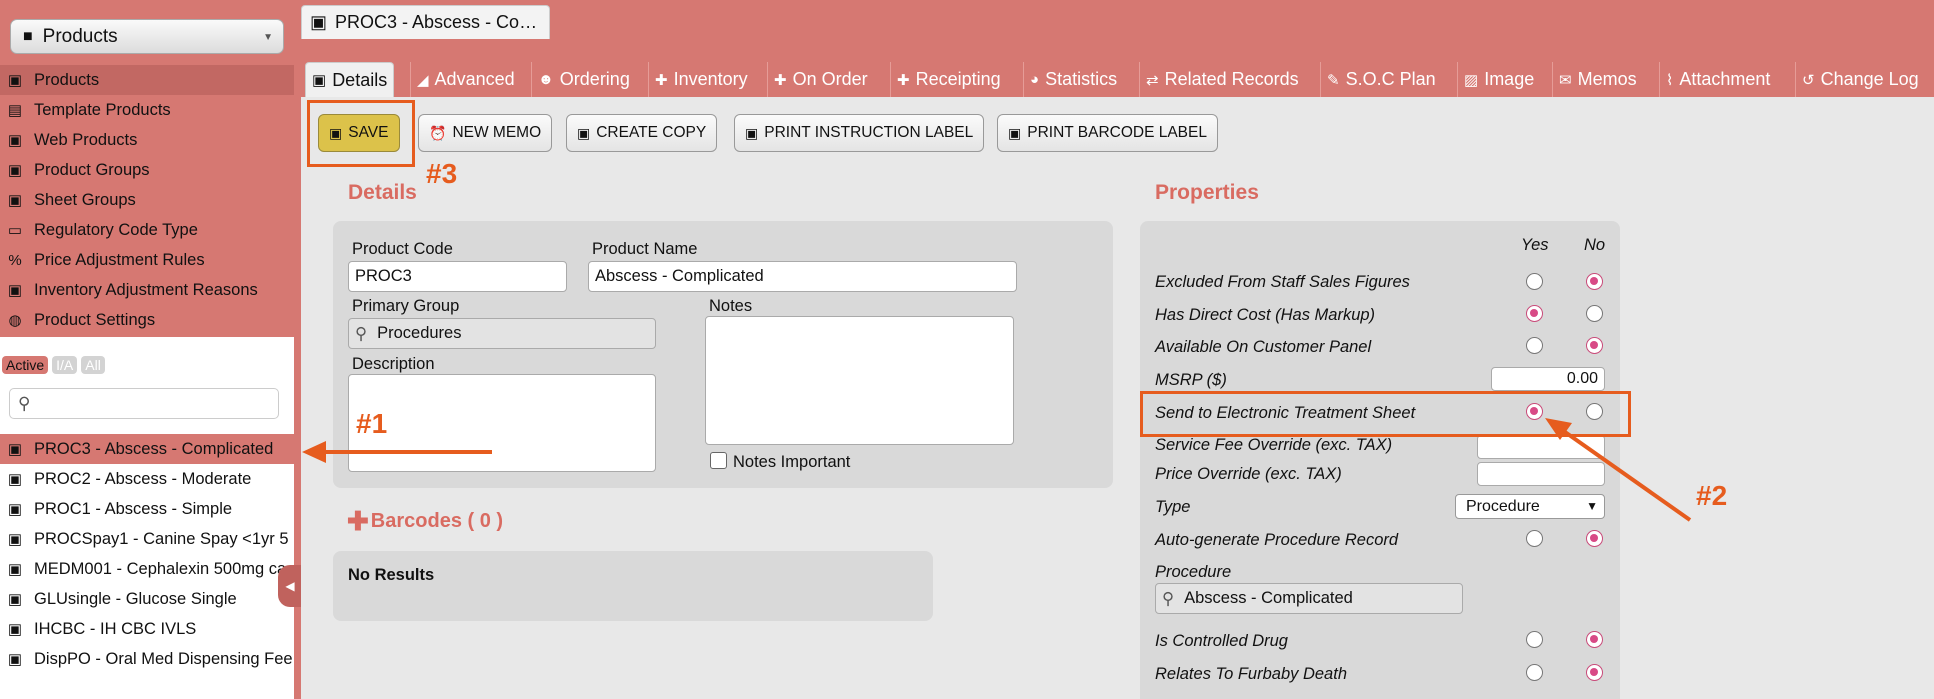 The image size is (1934, 699). Describe the element at coordinates (997, 470) in the screenshot. I see `annotation-arrows` at that location.